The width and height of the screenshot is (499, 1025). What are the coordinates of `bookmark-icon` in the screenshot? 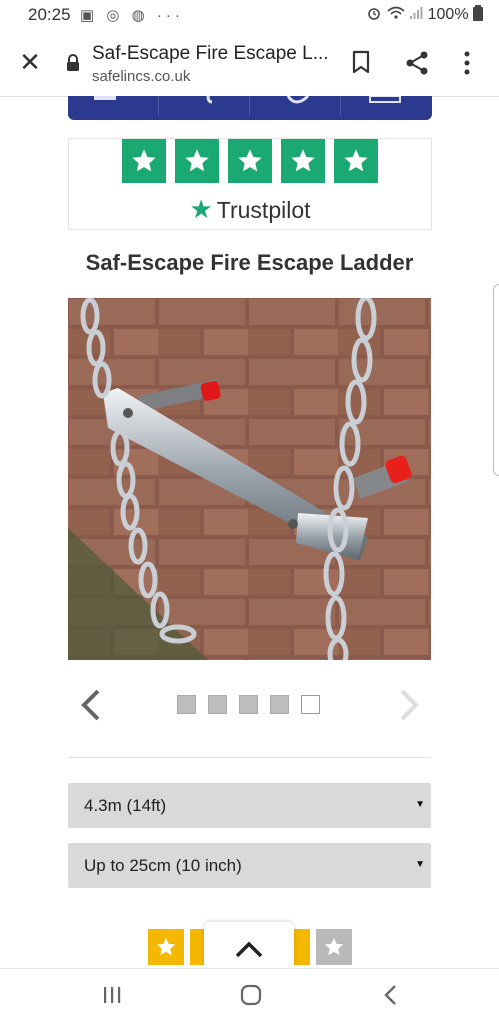 It's located at (361, 62).